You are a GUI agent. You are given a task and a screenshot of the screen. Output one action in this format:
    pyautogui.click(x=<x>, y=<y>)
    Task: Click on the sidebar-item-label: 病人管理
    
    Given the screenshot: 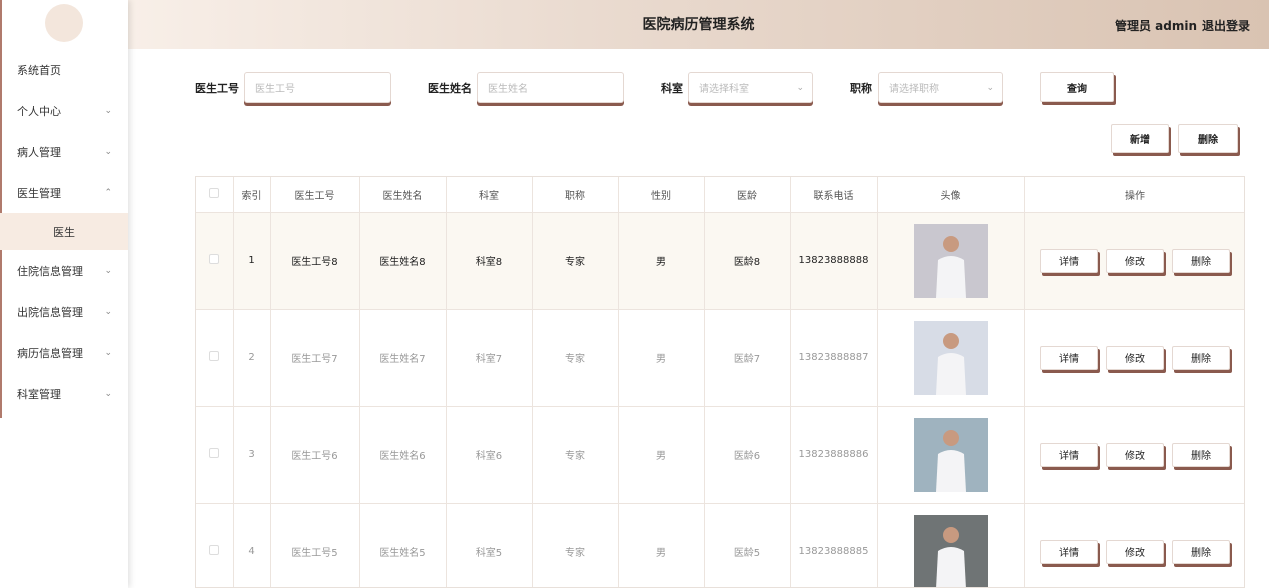 What is the action you would take?
    pyautogui.click(x=39, y=152)
    